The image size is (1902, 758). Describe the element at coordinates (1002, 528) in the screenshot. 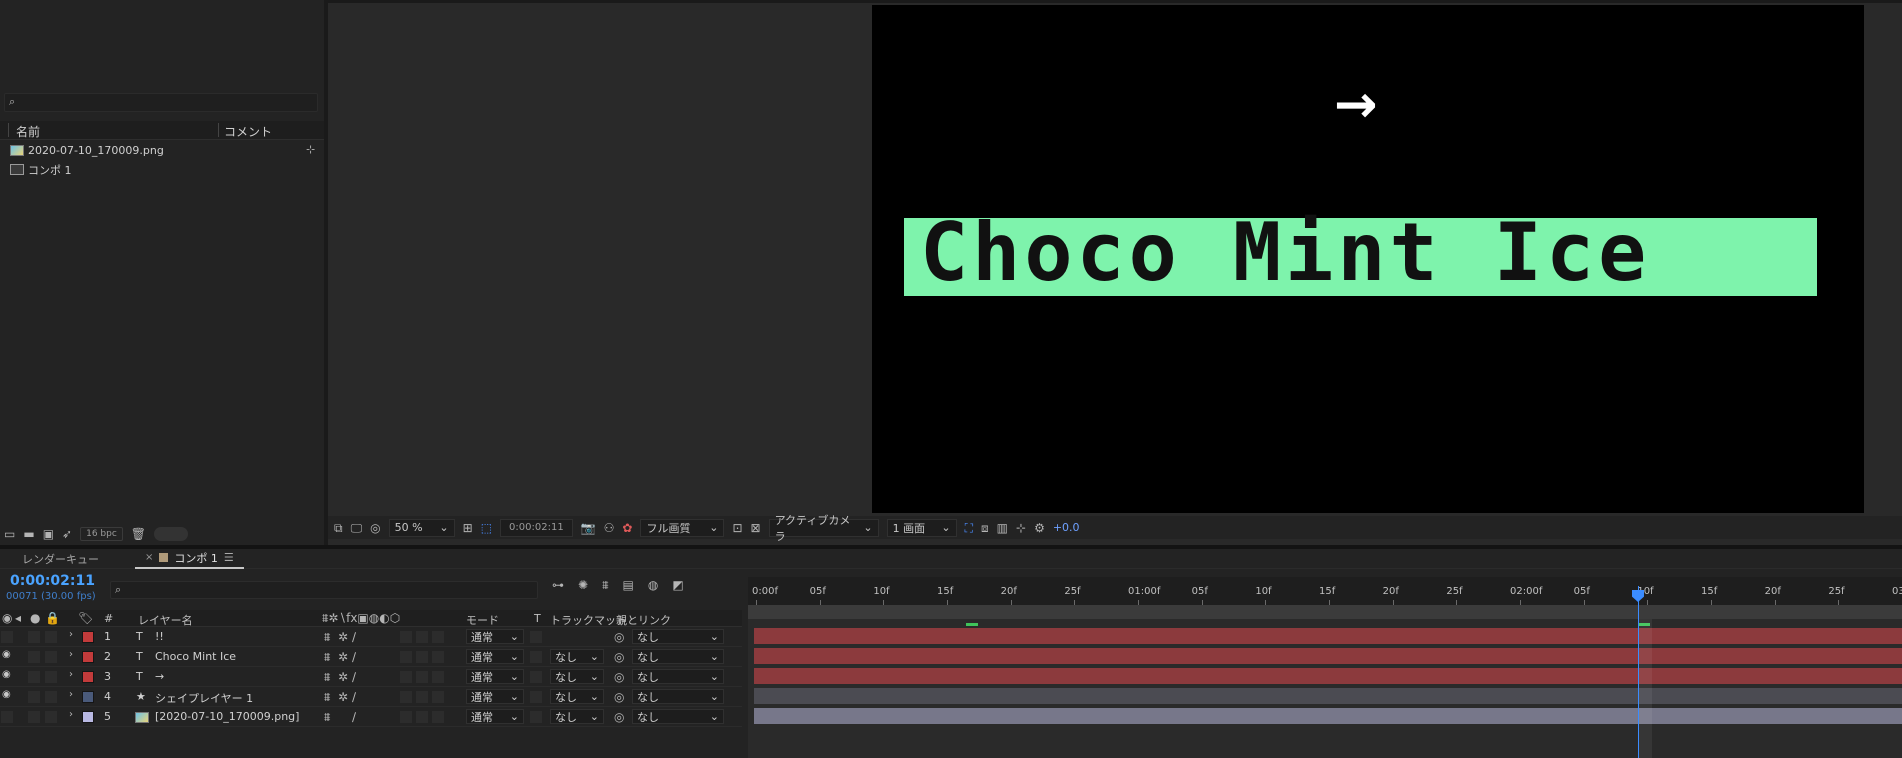

I see `timeline-icon: ▥` at that location.